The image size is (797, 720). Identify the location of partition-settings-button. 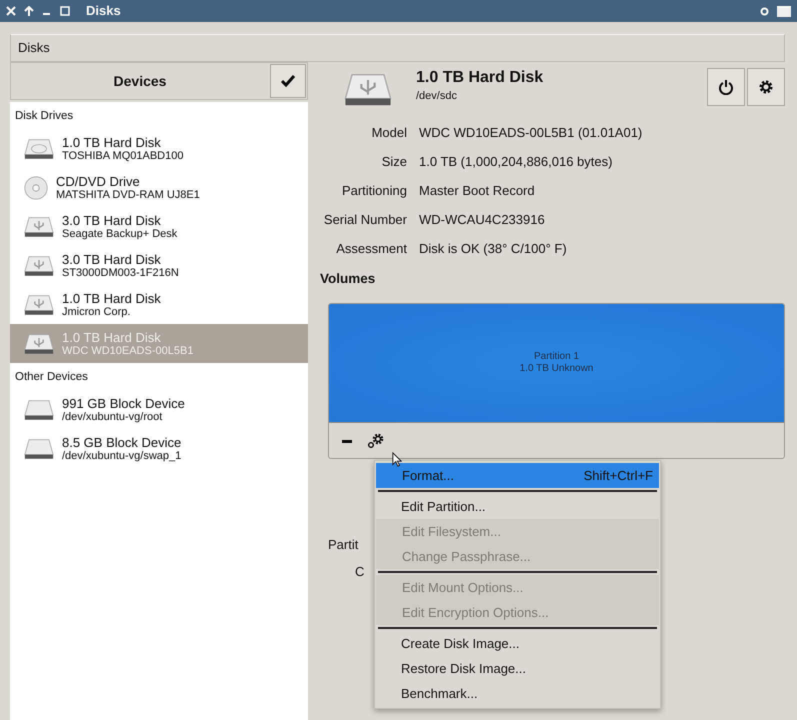
(376, 440).